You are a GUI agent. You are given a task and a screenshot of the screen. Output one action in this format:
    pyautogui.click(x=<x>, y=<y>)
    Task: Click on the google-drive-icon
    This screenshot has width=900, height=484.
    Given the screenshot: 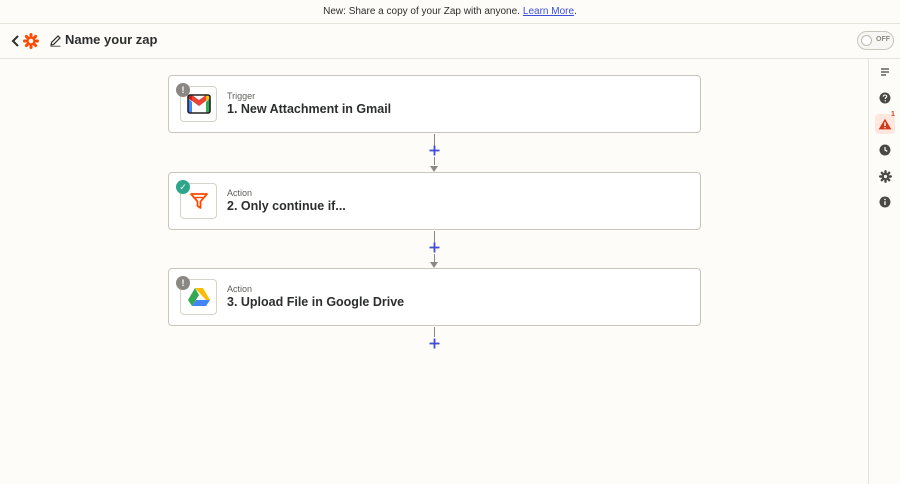 What is the action you would take?
    pyautogui.click(x=198, y=297)
    